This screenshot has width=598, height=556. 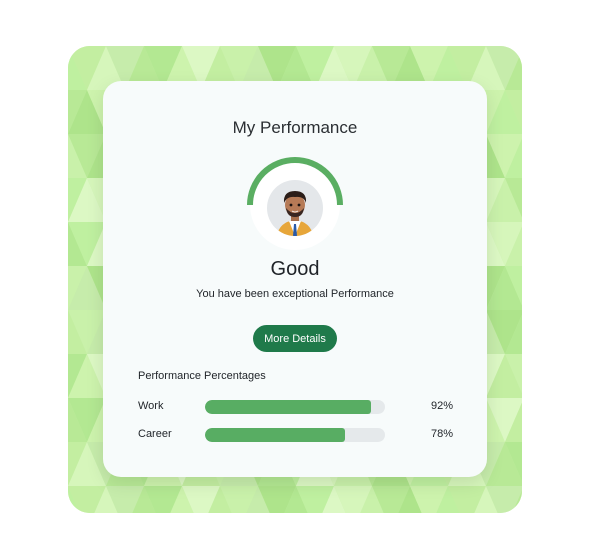 I want to click on status-description: You have been exceptional Performance, so click(x=295, y=294).